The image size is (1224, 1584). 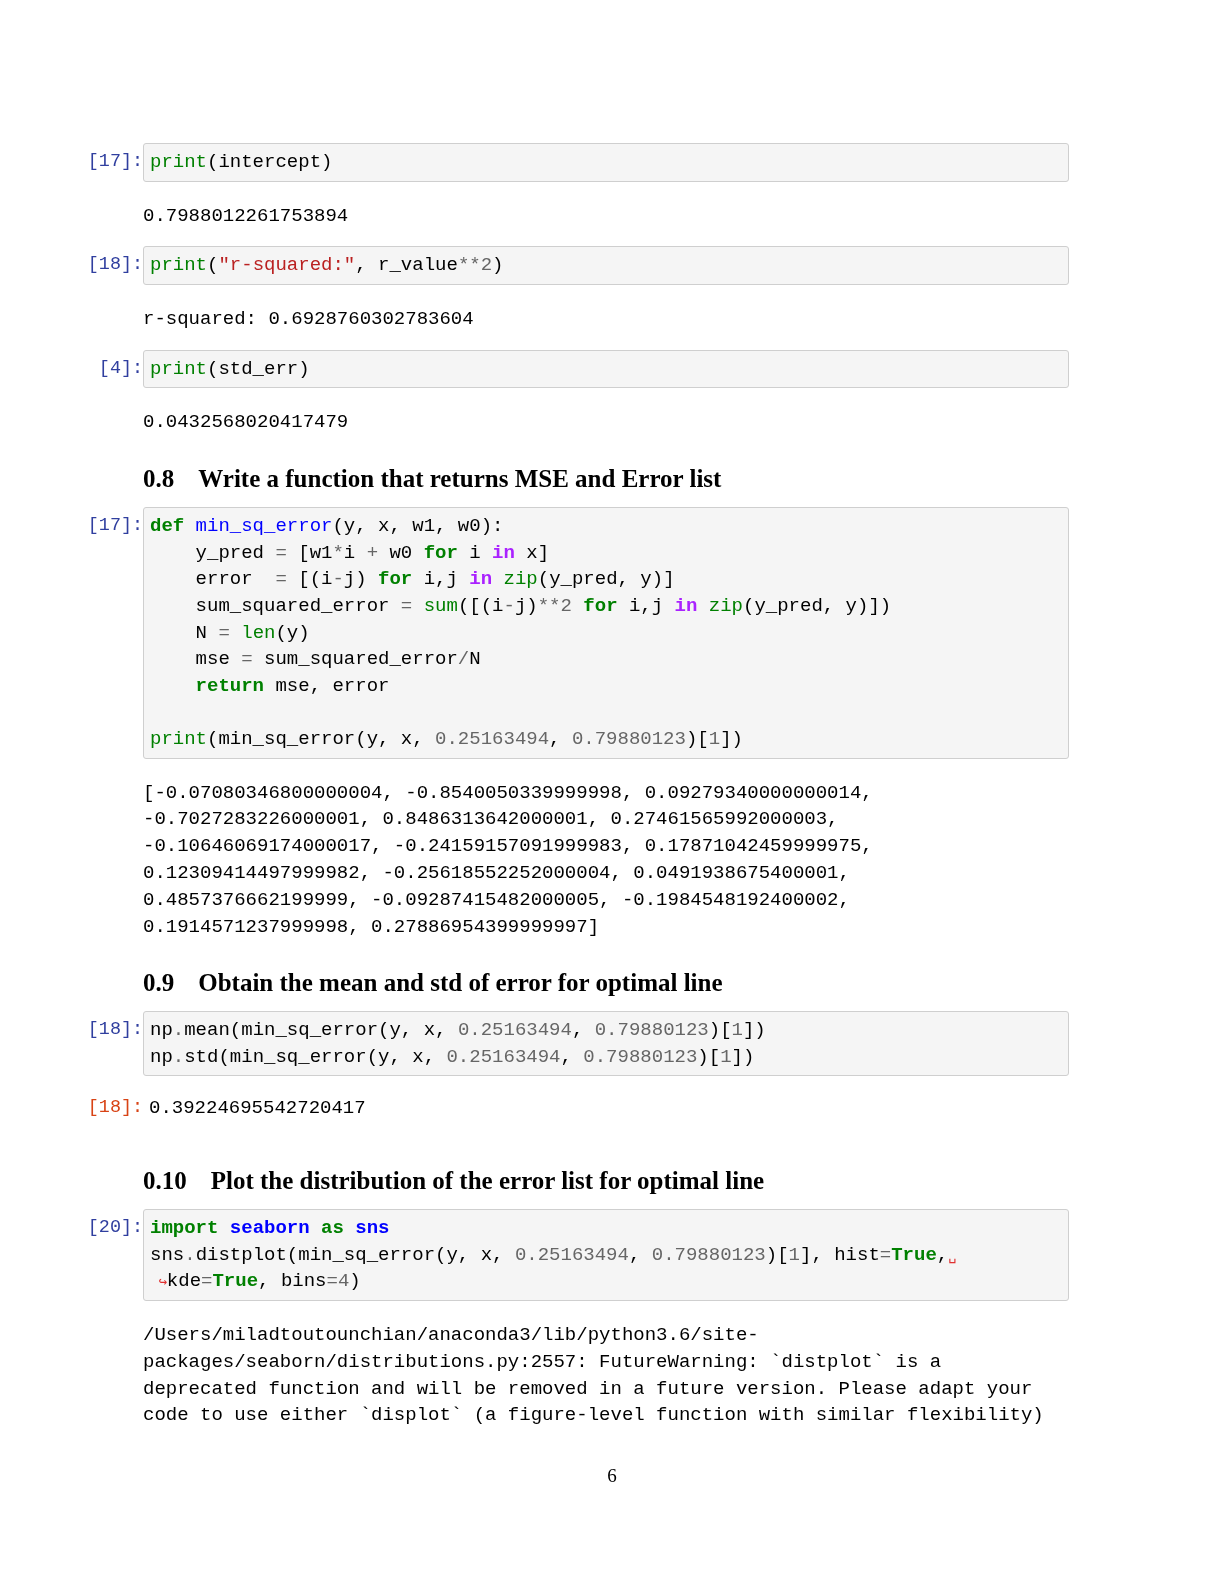 What do you see at coordinates (252, 633) in the screenshot?
I see `code-line: N = len(y)` at bounding box center [252, 633].